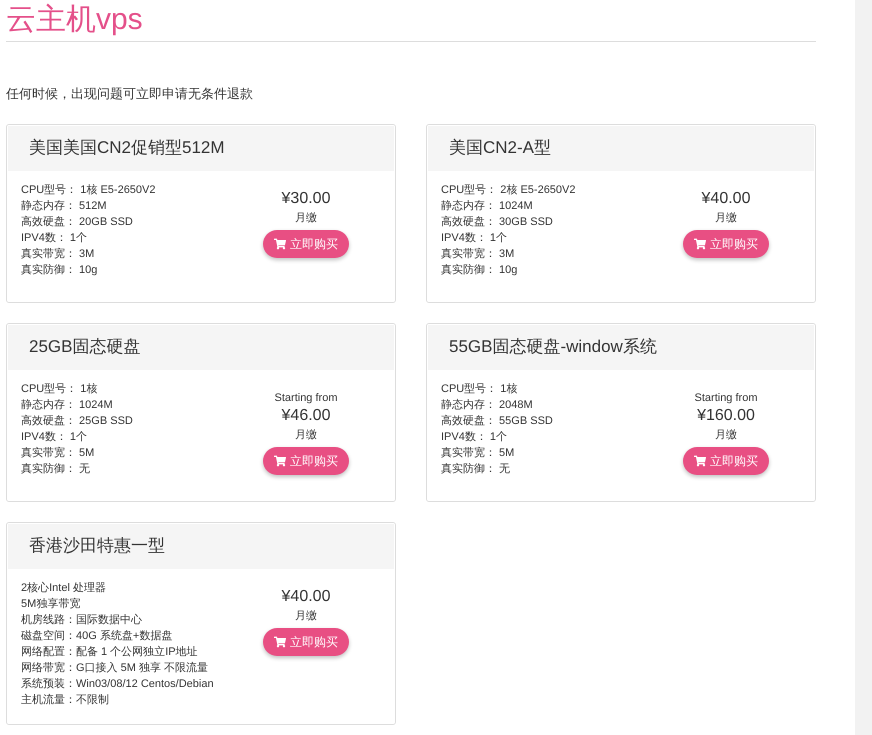 The height and width of the screenshot is (735, 872). Describe the element at coordinates (82, 620) in the screenshot. I see `spec-line: 机房线路：国际数据中心` at that location.